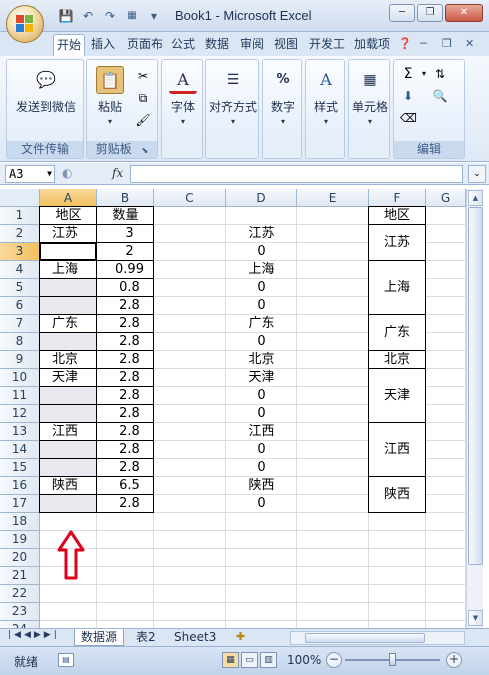  Describe the element at coordinates (408, 118) in the screenshot. I see `clear-icon: ⌫` at that location.